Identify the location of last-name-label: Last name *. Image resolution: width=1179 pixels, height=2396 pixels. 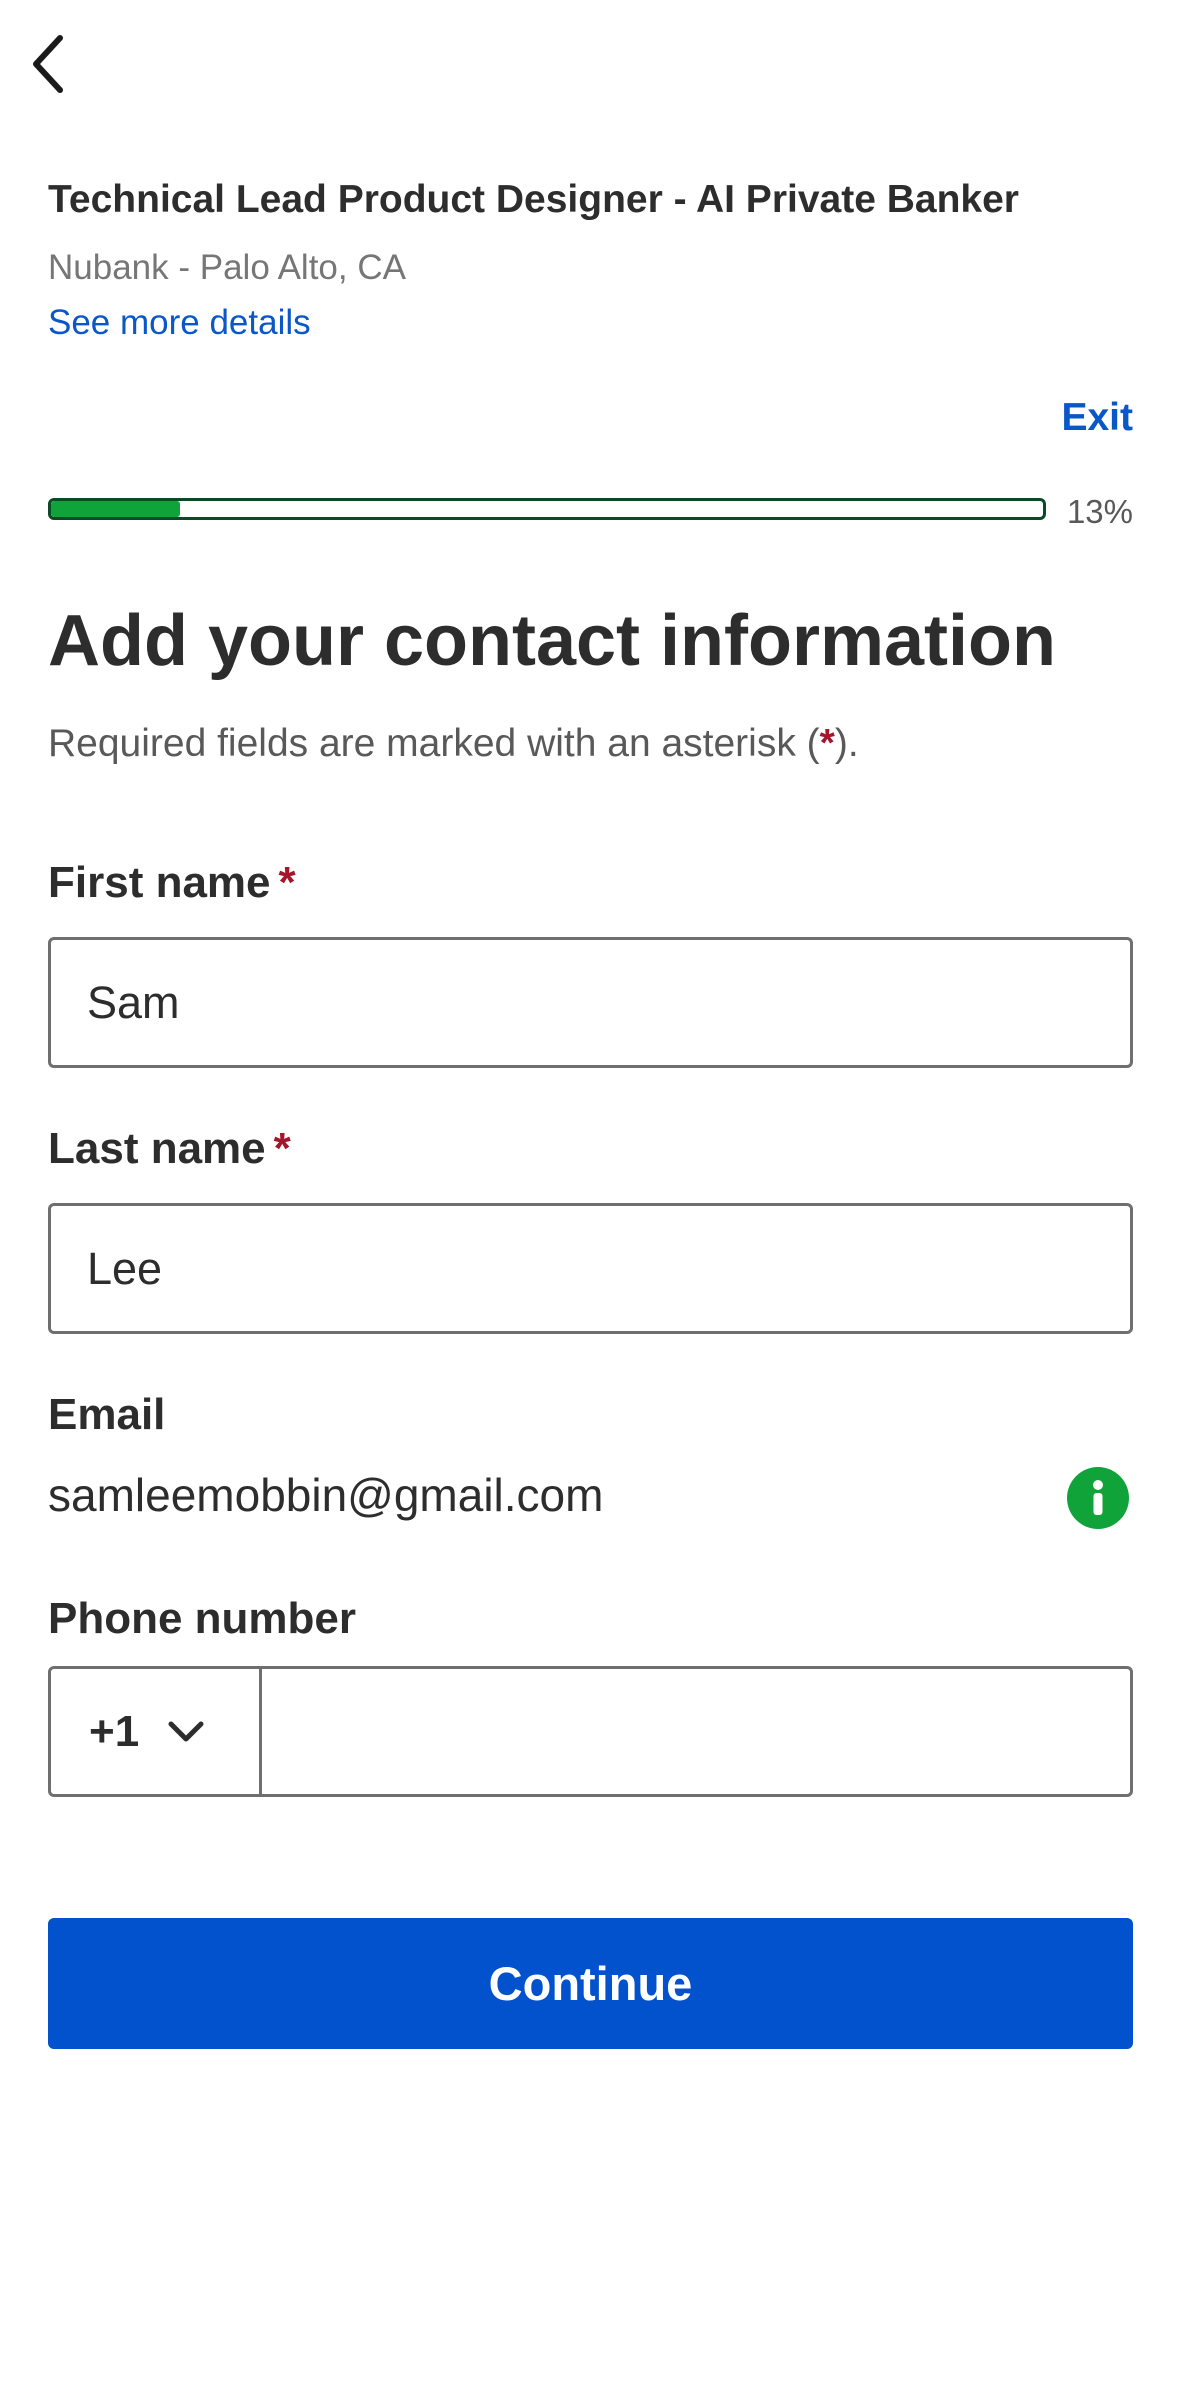
(169, 1149).